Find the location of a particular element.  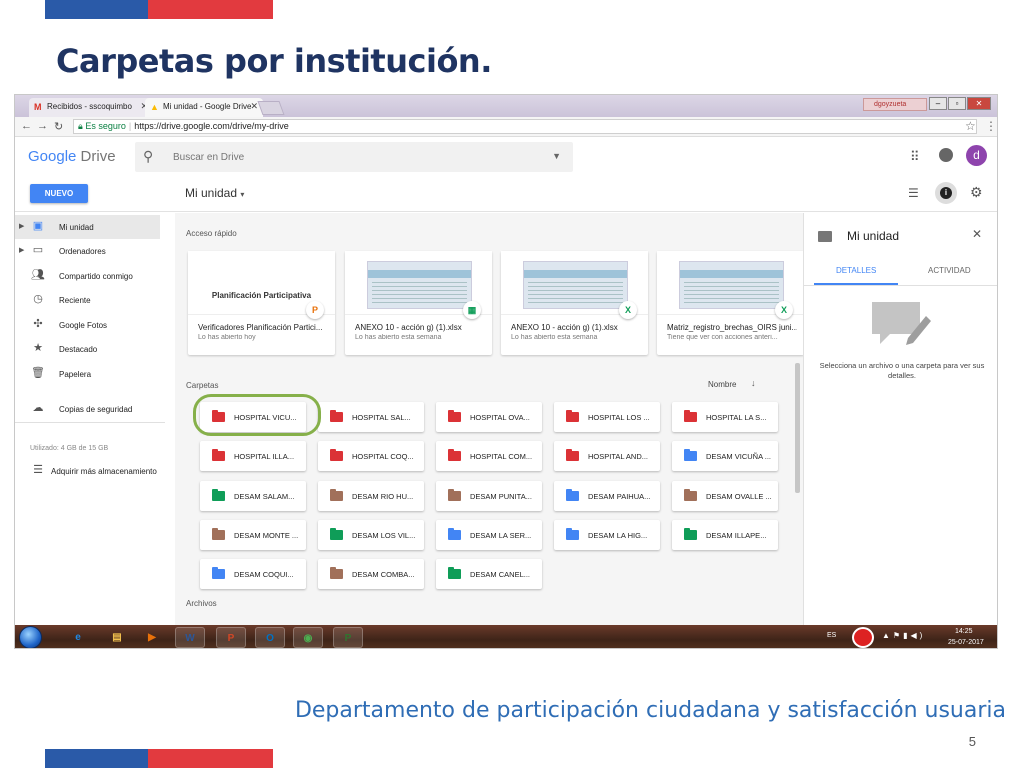

avatar: d is located at coordinates (976, 155).